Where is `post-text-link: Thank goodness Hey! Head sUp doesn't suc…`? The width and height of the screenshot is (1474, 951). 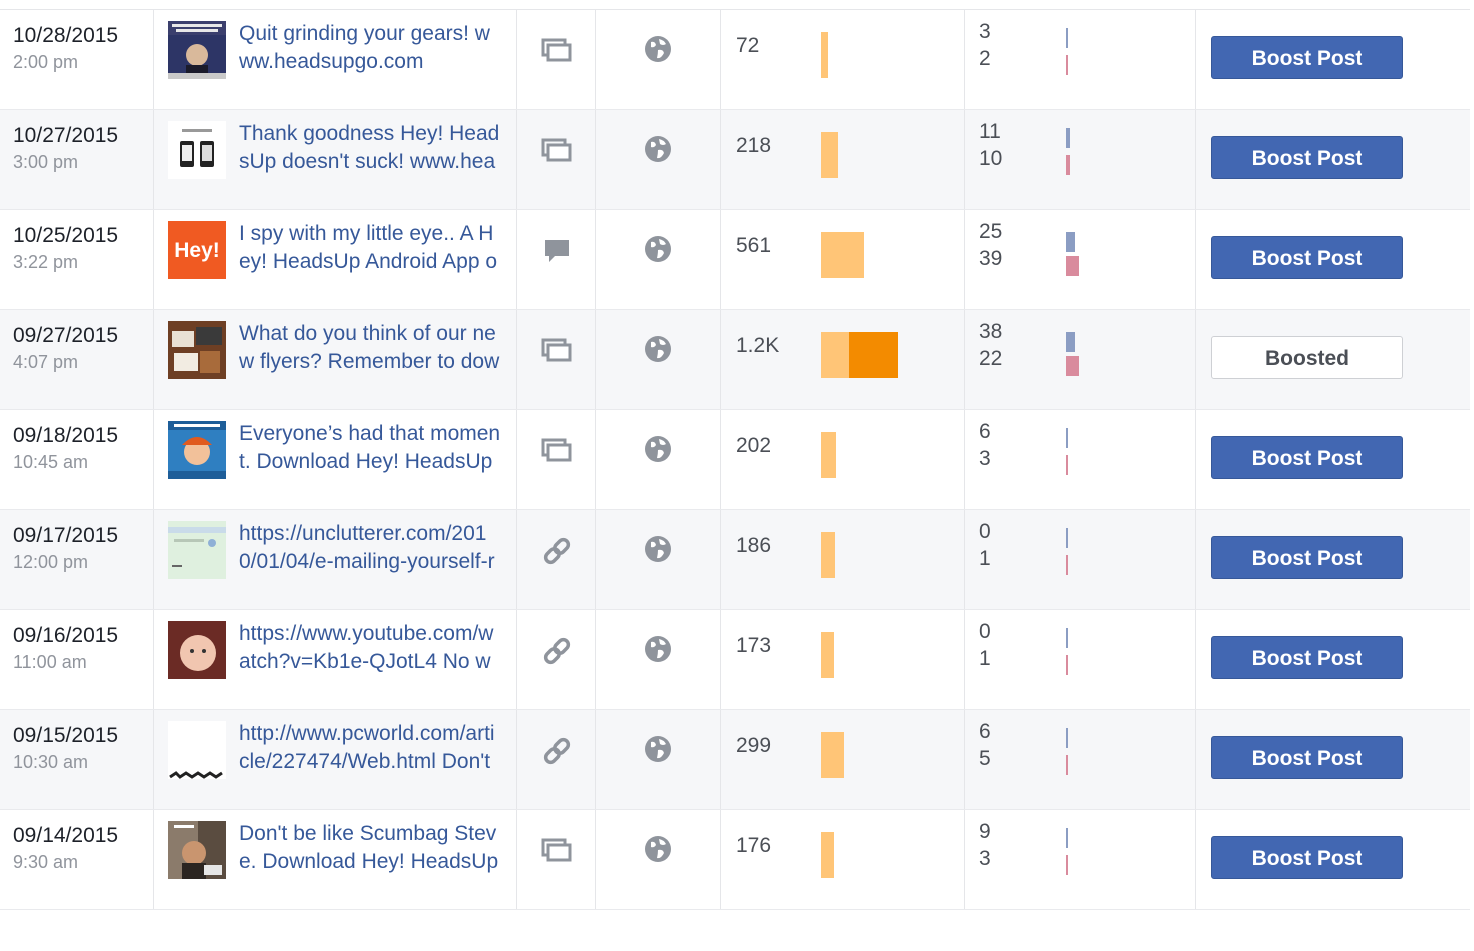 post-text-link: Thank goodness Hey! Head sUp doesn't suc… is located at coordinates (373, 149).